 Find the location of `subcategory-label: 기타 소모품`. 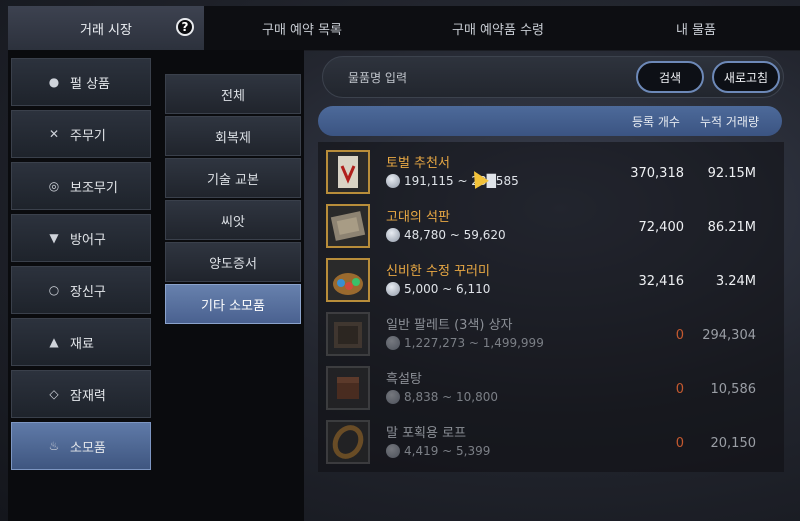

subcategory-label: 기타 소모품 is located at coordinates (233, 306).